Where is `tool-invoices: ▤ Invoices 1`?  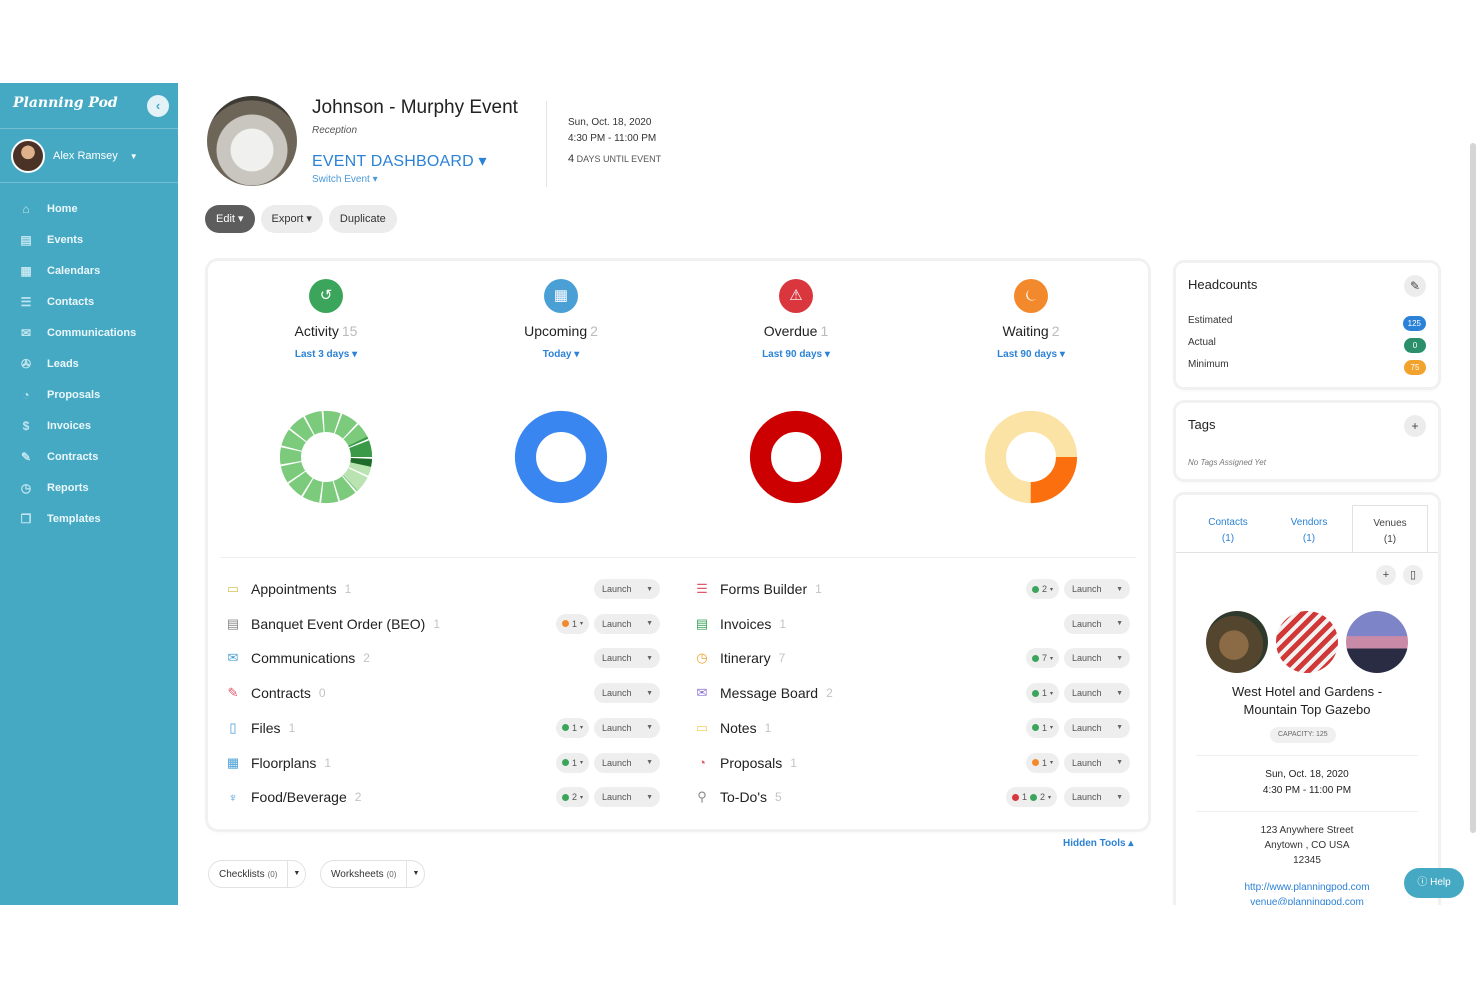 tool-invoices: ▤ Invoices 1 is located at coordinates (740, 624).